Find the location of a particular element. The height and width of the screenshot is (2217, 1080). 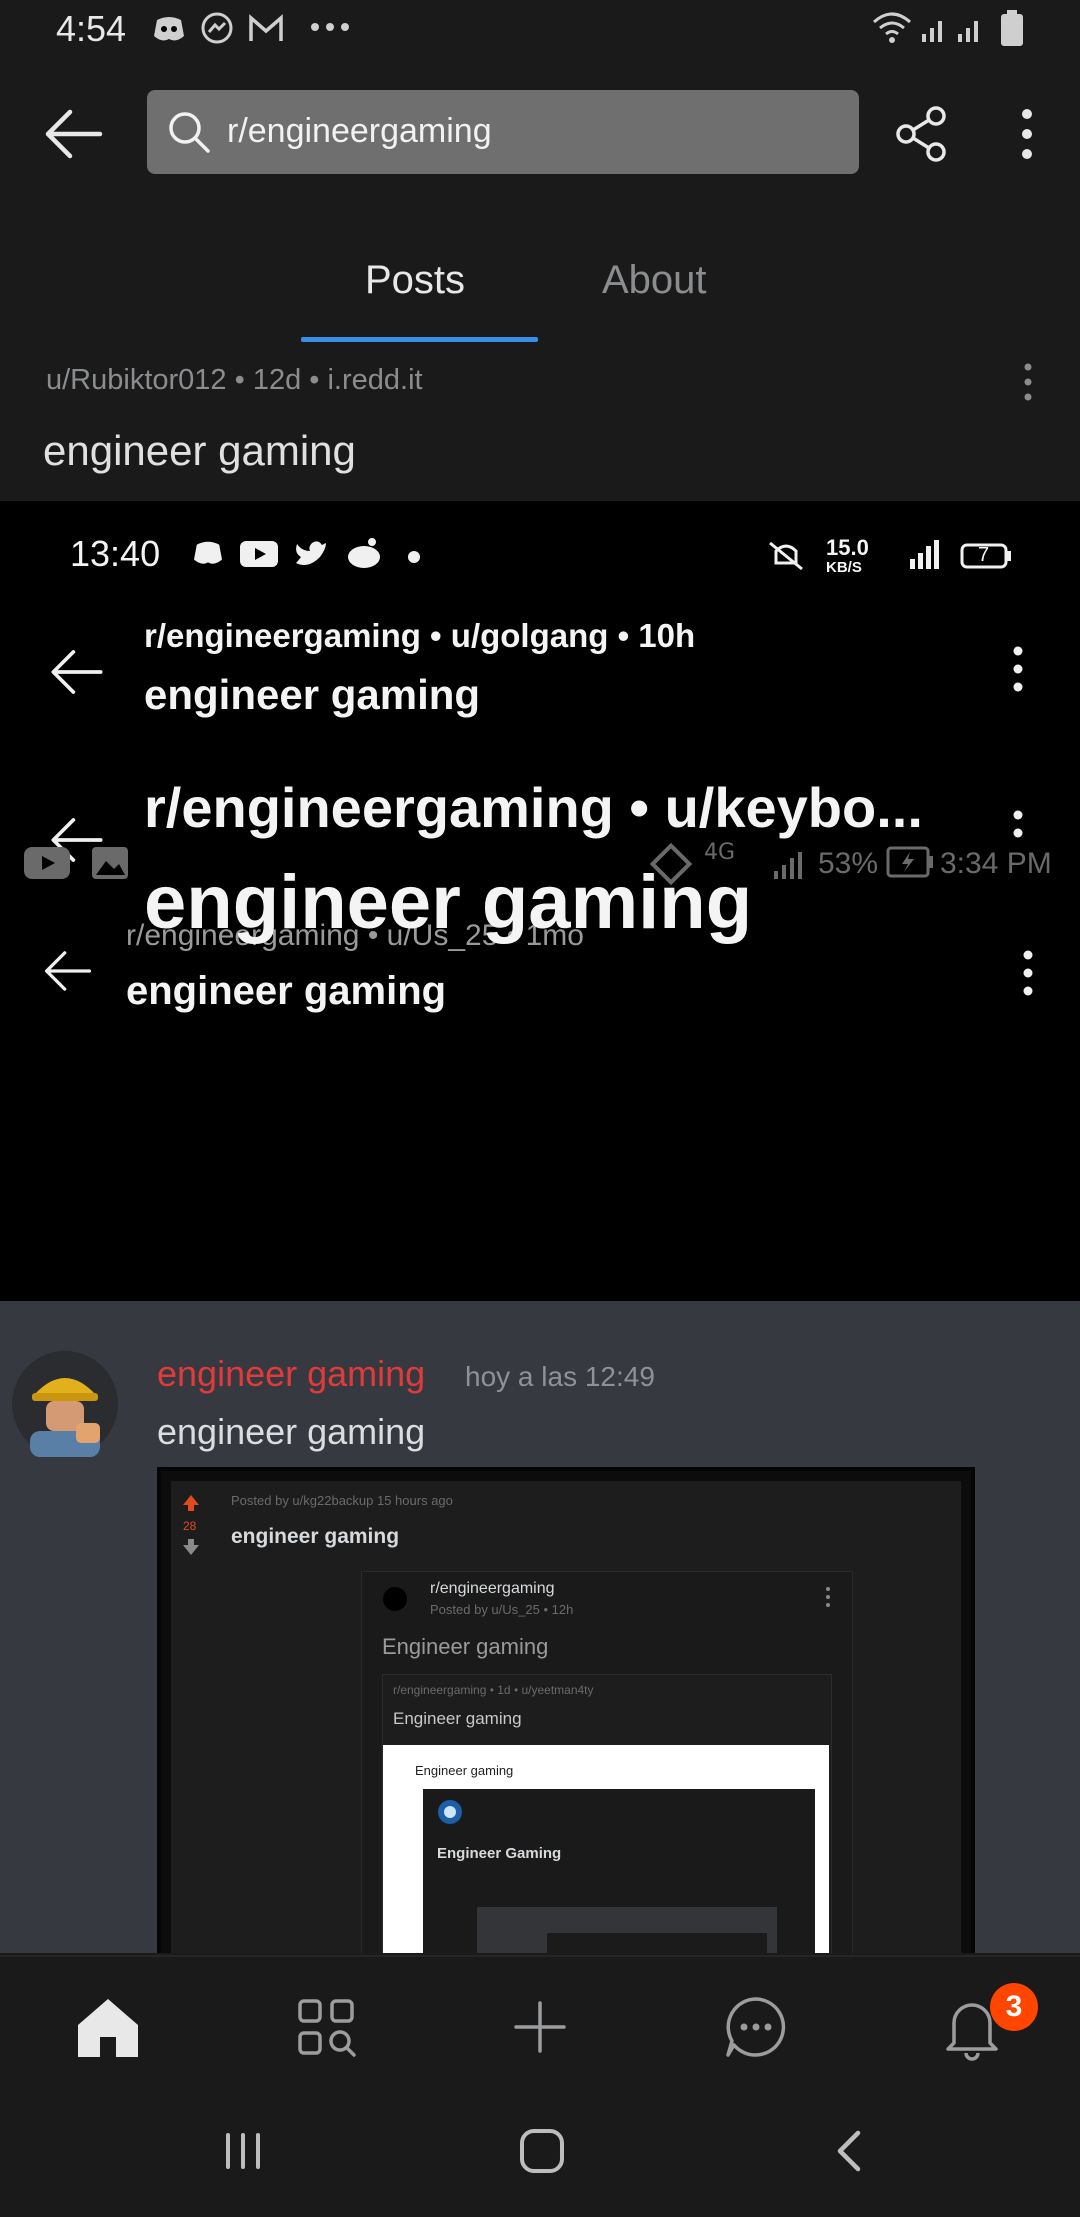

mute-icon is located at coordinates (786, 555).